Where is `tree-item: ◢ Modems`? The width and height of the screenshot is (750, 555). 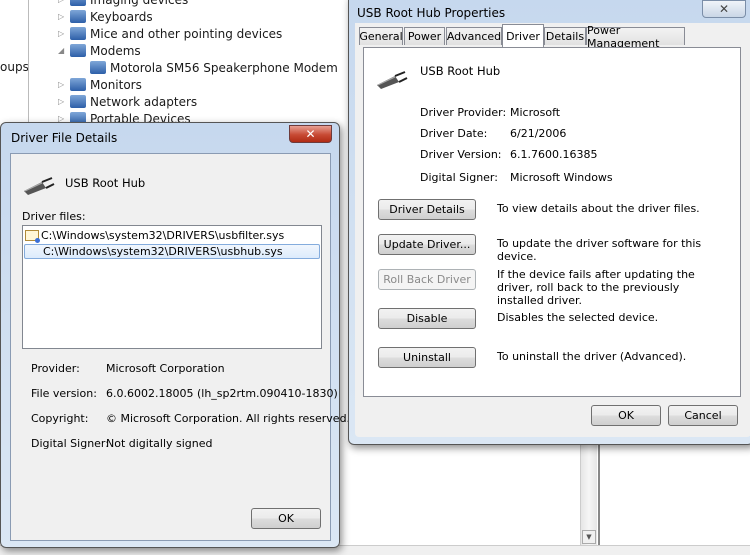
tree-item: ◢ Modems is located at coordinates (99, 50).